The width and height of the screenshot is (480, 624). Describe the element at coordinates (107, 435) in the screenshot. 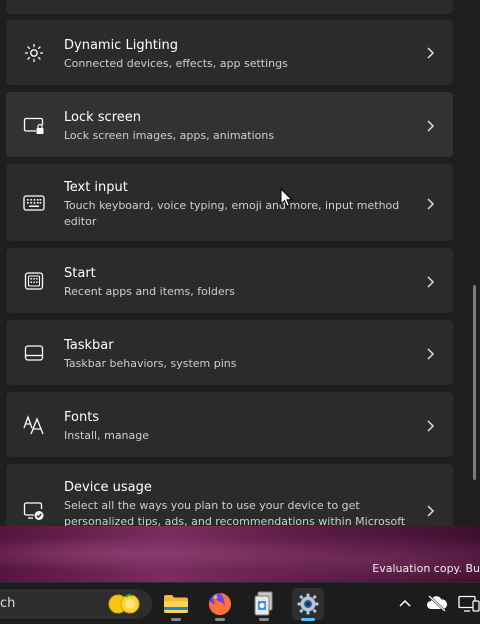

I see `item-subtitle: Install, manage` at that location.